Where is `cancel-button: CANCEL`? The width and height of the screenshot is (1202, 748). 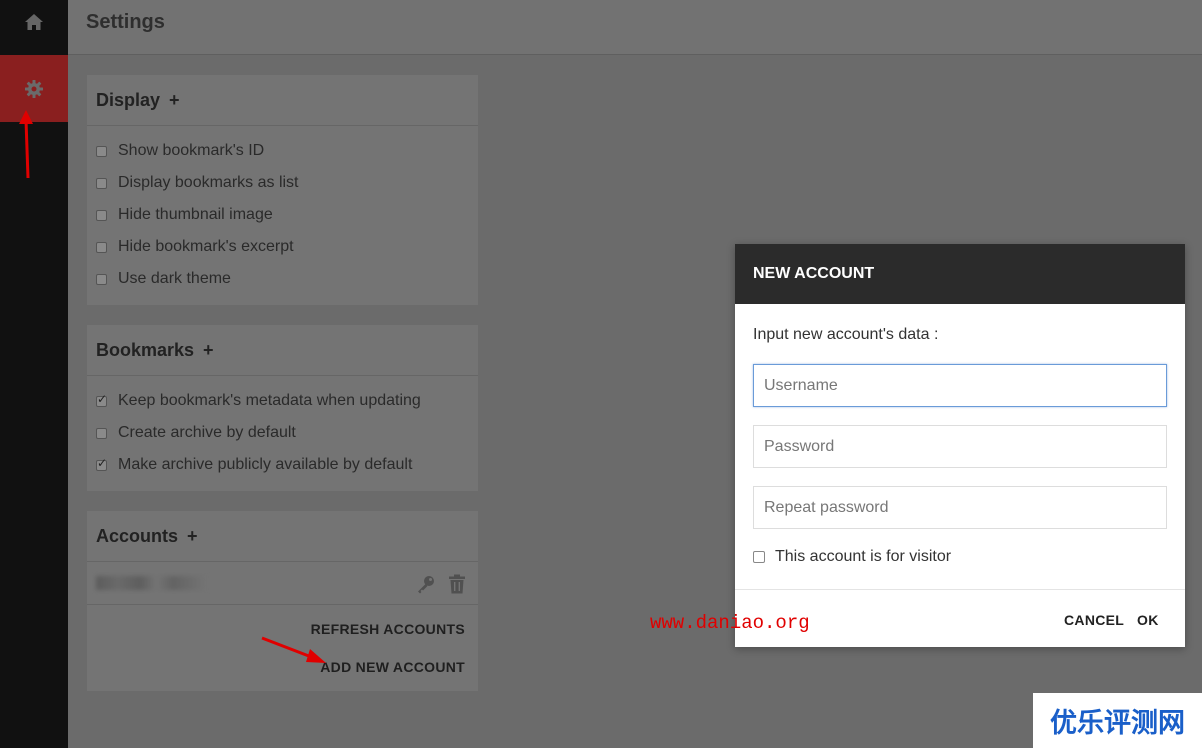
cancel-button: CANCEL is located at coordinates (1094, 620).